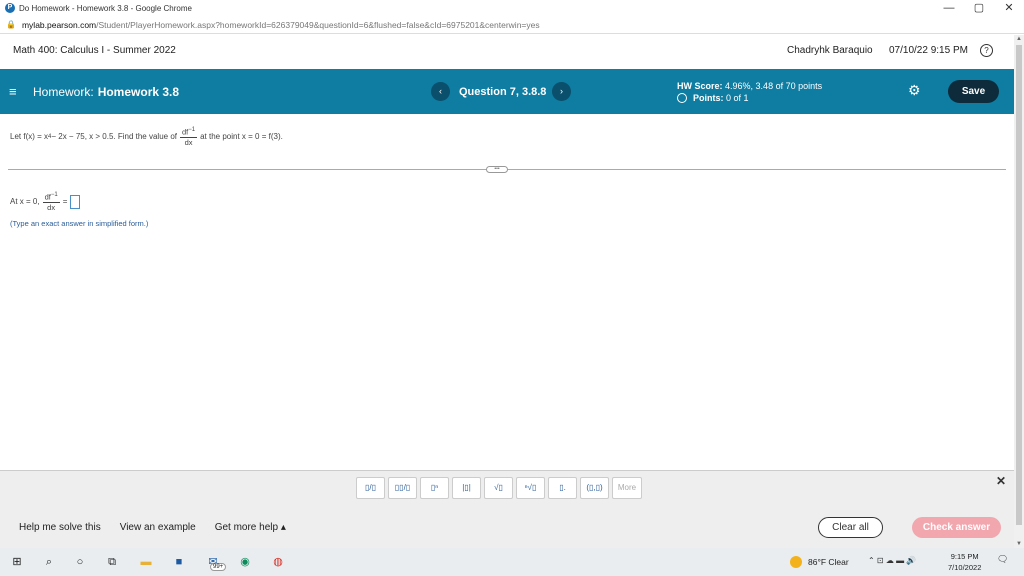 The image size is (1024, 576). Describe the element at coordinates (1019, 285) in the screenshot. I see `scrollbar-thumb` at that location.